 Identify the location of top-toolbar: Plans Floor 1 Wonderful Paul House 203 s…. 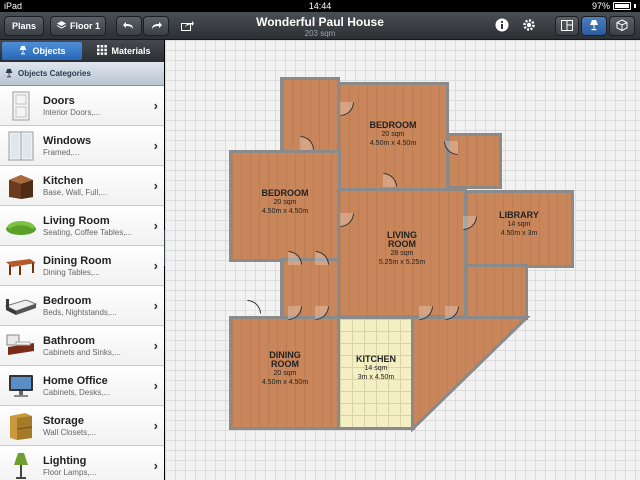
(320, 26).